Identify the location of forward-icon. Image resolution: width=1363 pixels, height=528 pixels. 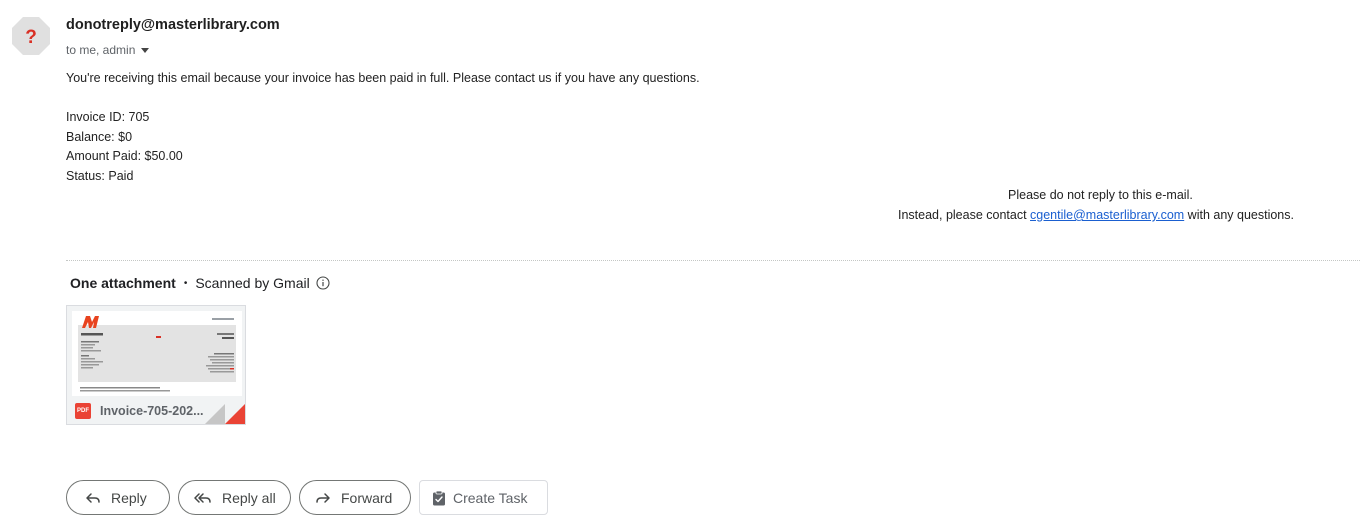
(323, 497).